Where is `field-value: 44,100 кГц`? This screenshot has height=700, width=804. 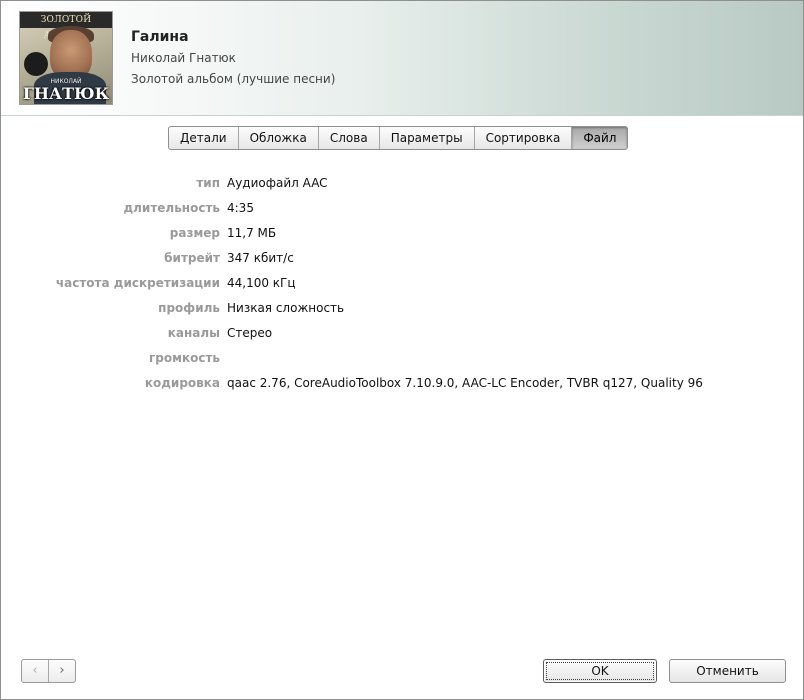
field-value: 44,100 кГц is located at coordinates (261, 283).